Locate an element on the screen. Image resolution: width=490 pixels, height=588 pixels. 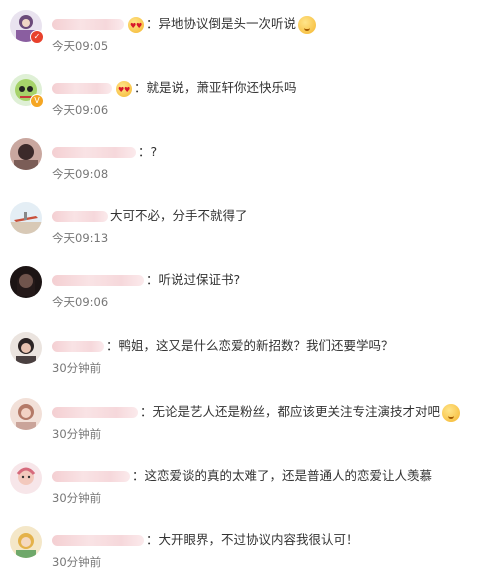
comment-text: 就是说，萧亚轩你还快乐吗 is located at coordinates (221, 87).